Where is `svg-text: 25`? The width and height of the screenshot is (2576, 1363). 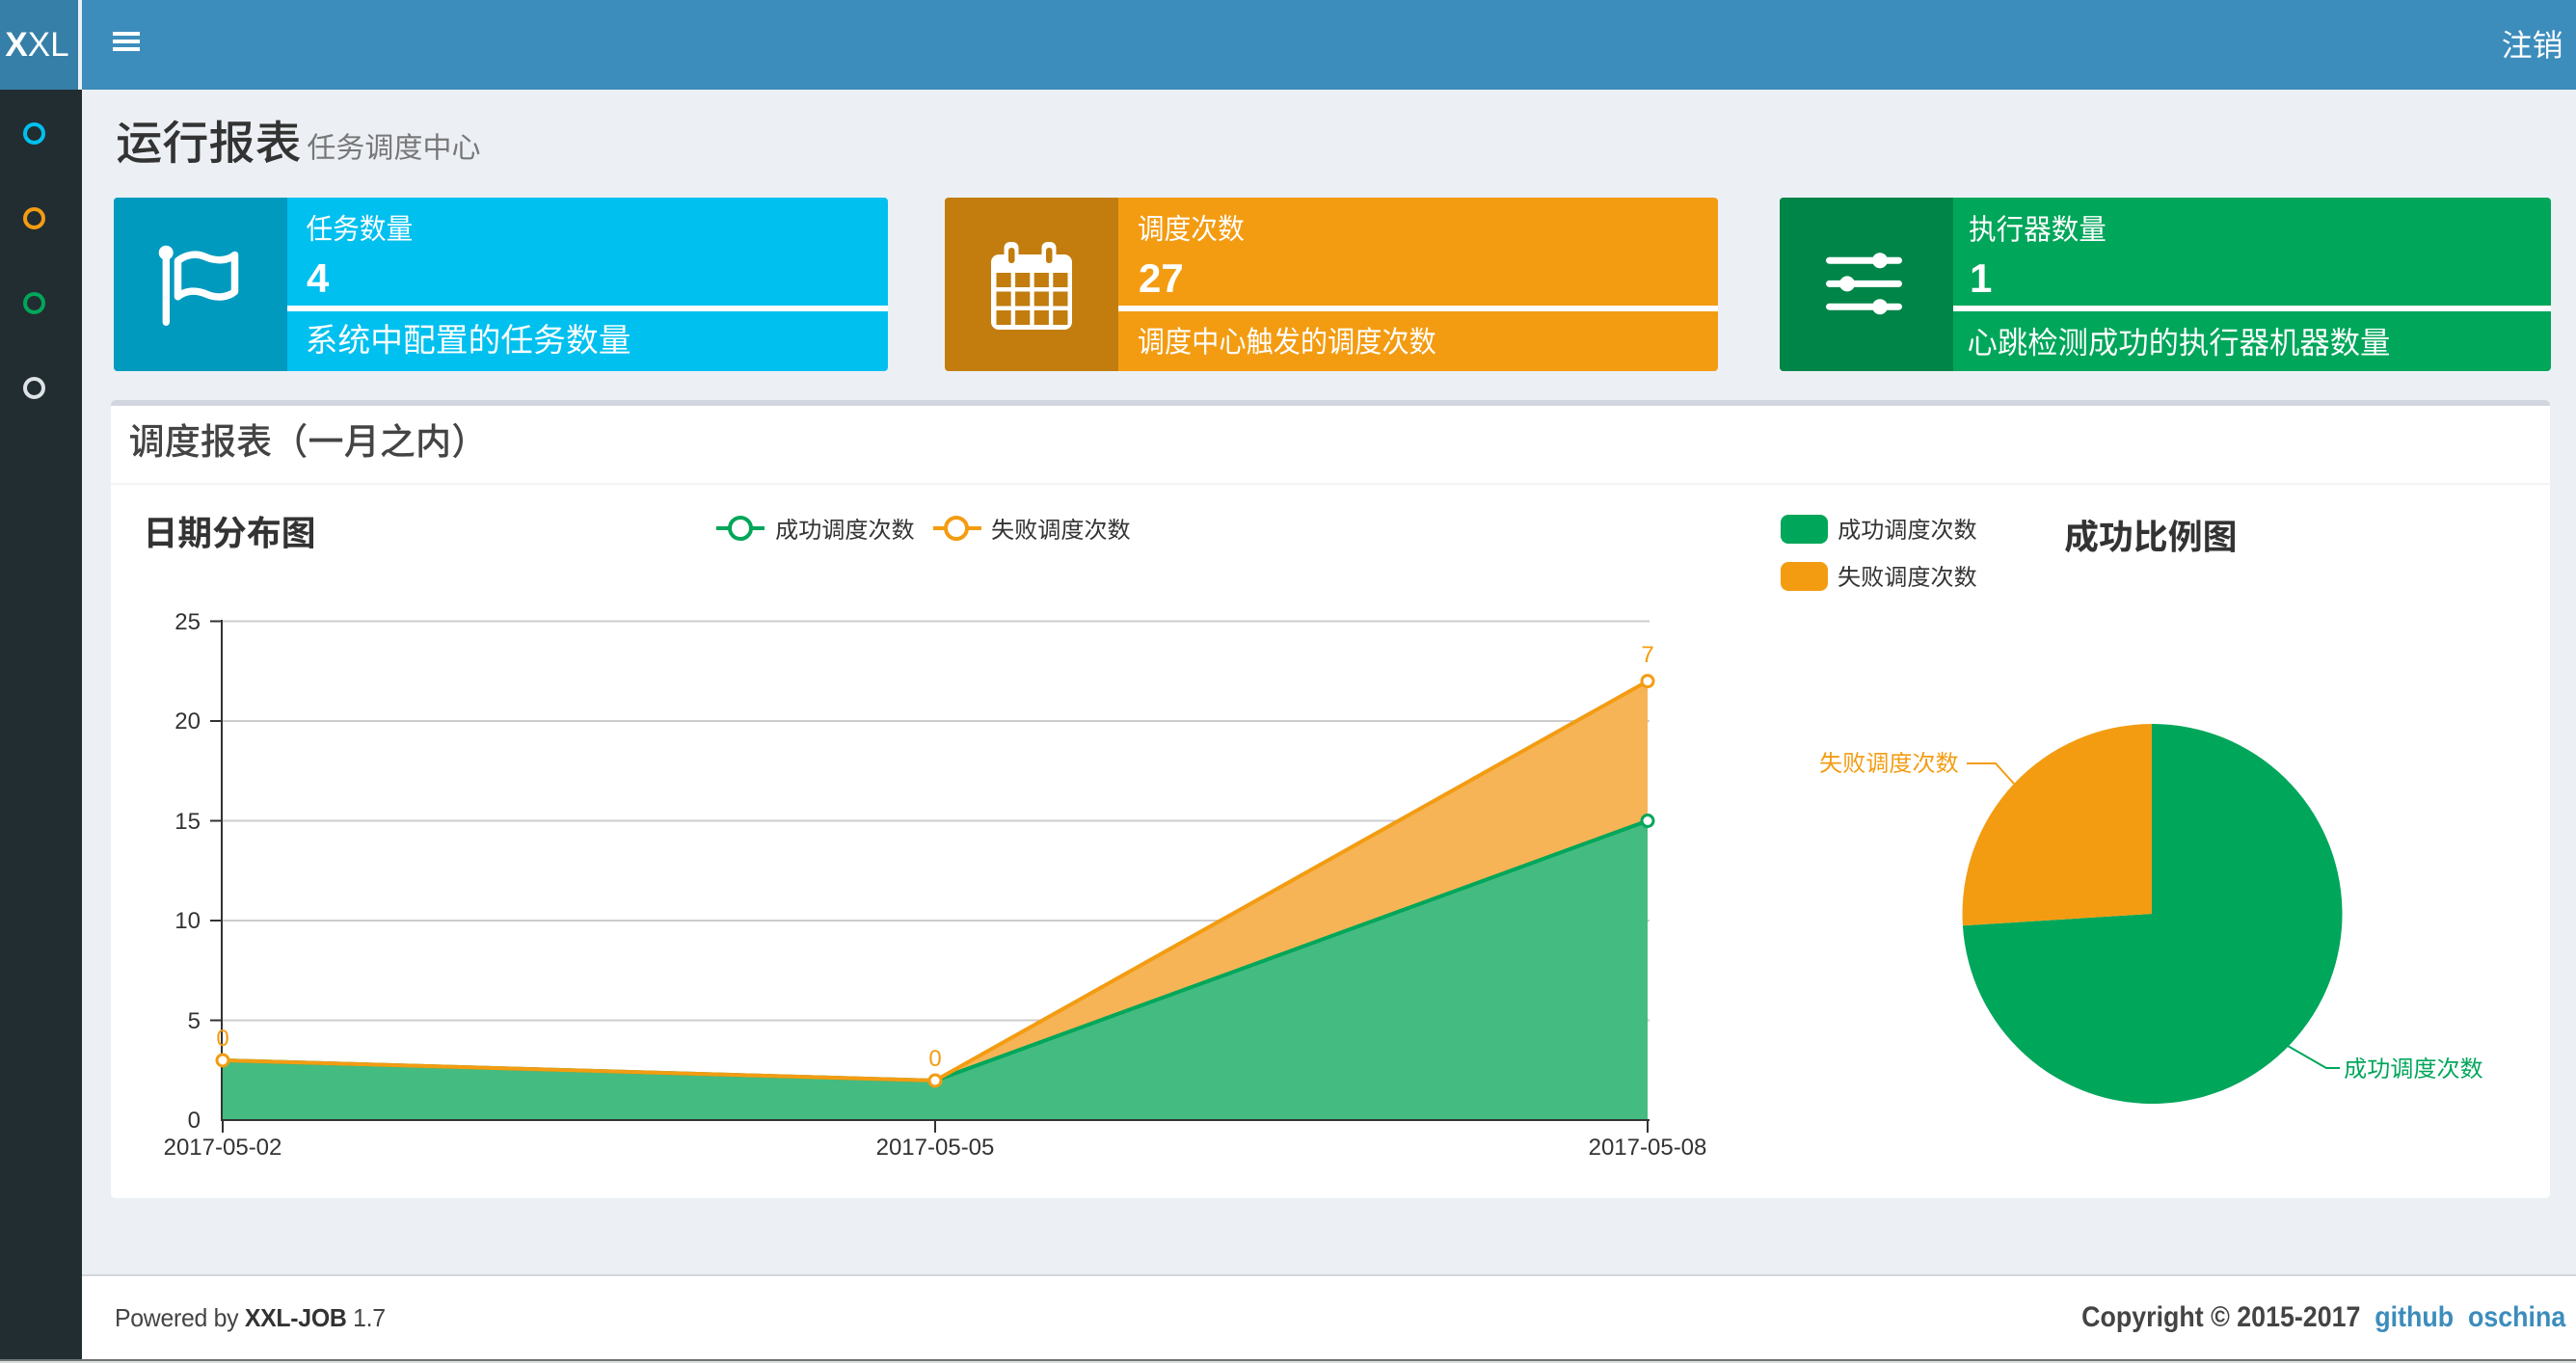
svg-text: 25 is located at coordinates (188, 622).